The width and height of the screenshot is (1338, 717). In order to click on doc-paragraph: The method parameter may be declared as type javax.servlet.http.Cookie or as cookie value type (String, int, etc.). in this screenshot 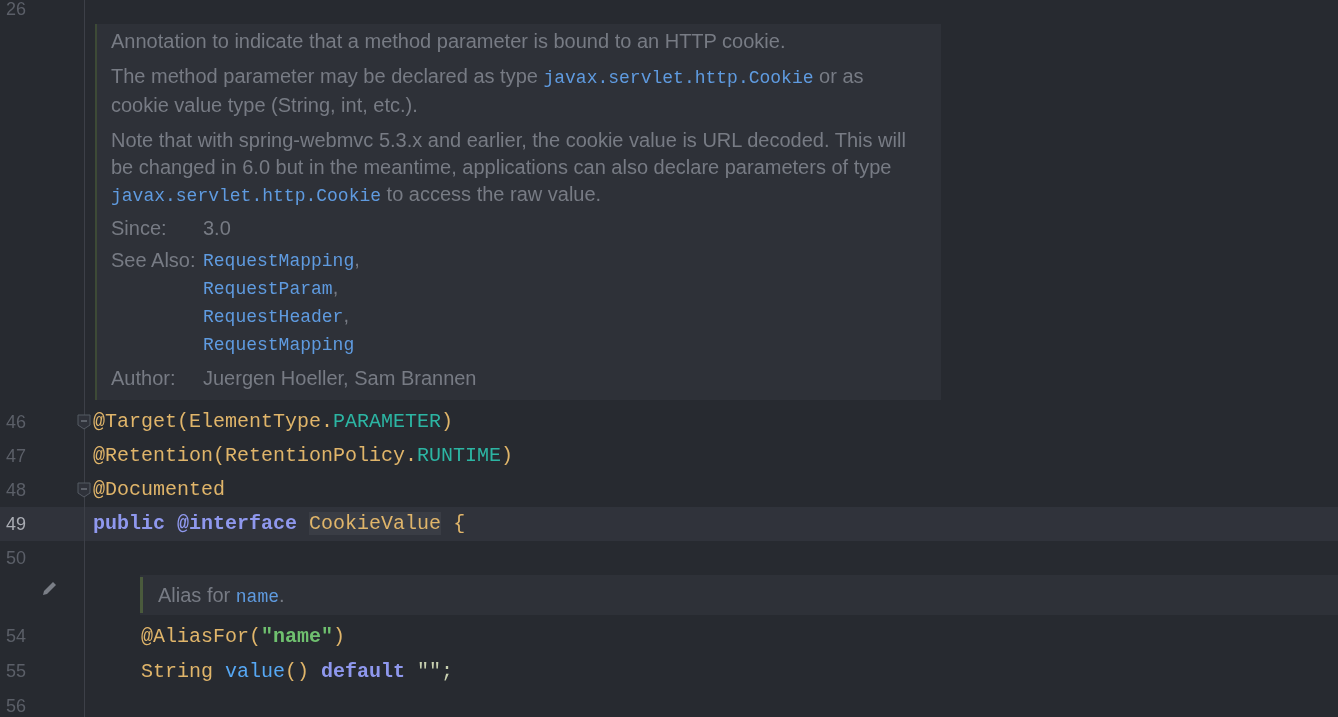, I will do `click(488, 91)`.